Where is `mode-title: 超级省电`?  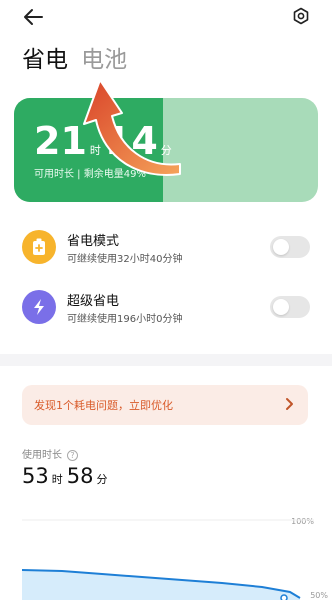
mode-title: 超级省电 is located at coordinates (93, 301).